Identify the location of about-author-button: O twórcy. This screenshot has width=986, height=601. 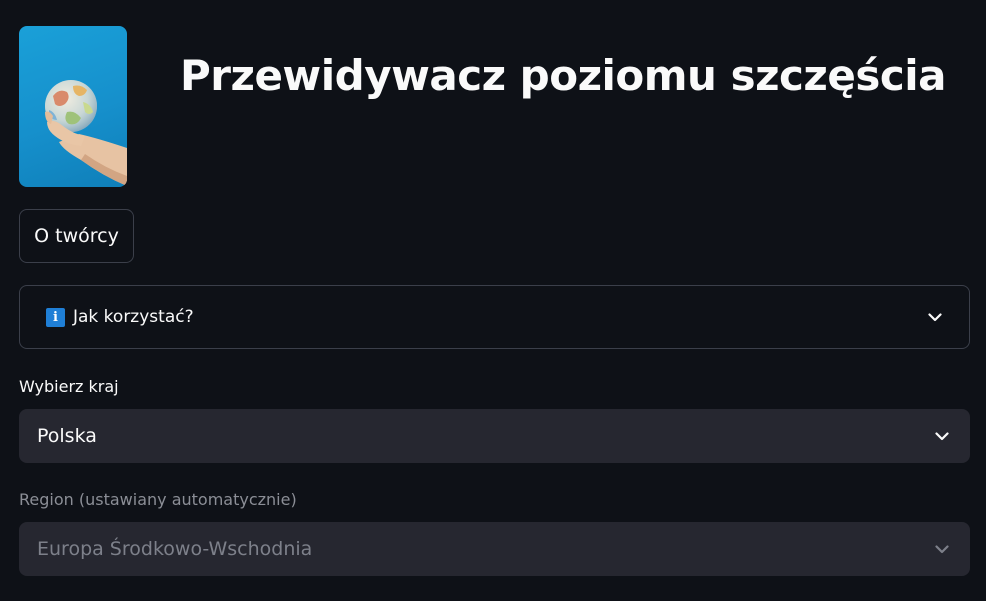
(76, 236).